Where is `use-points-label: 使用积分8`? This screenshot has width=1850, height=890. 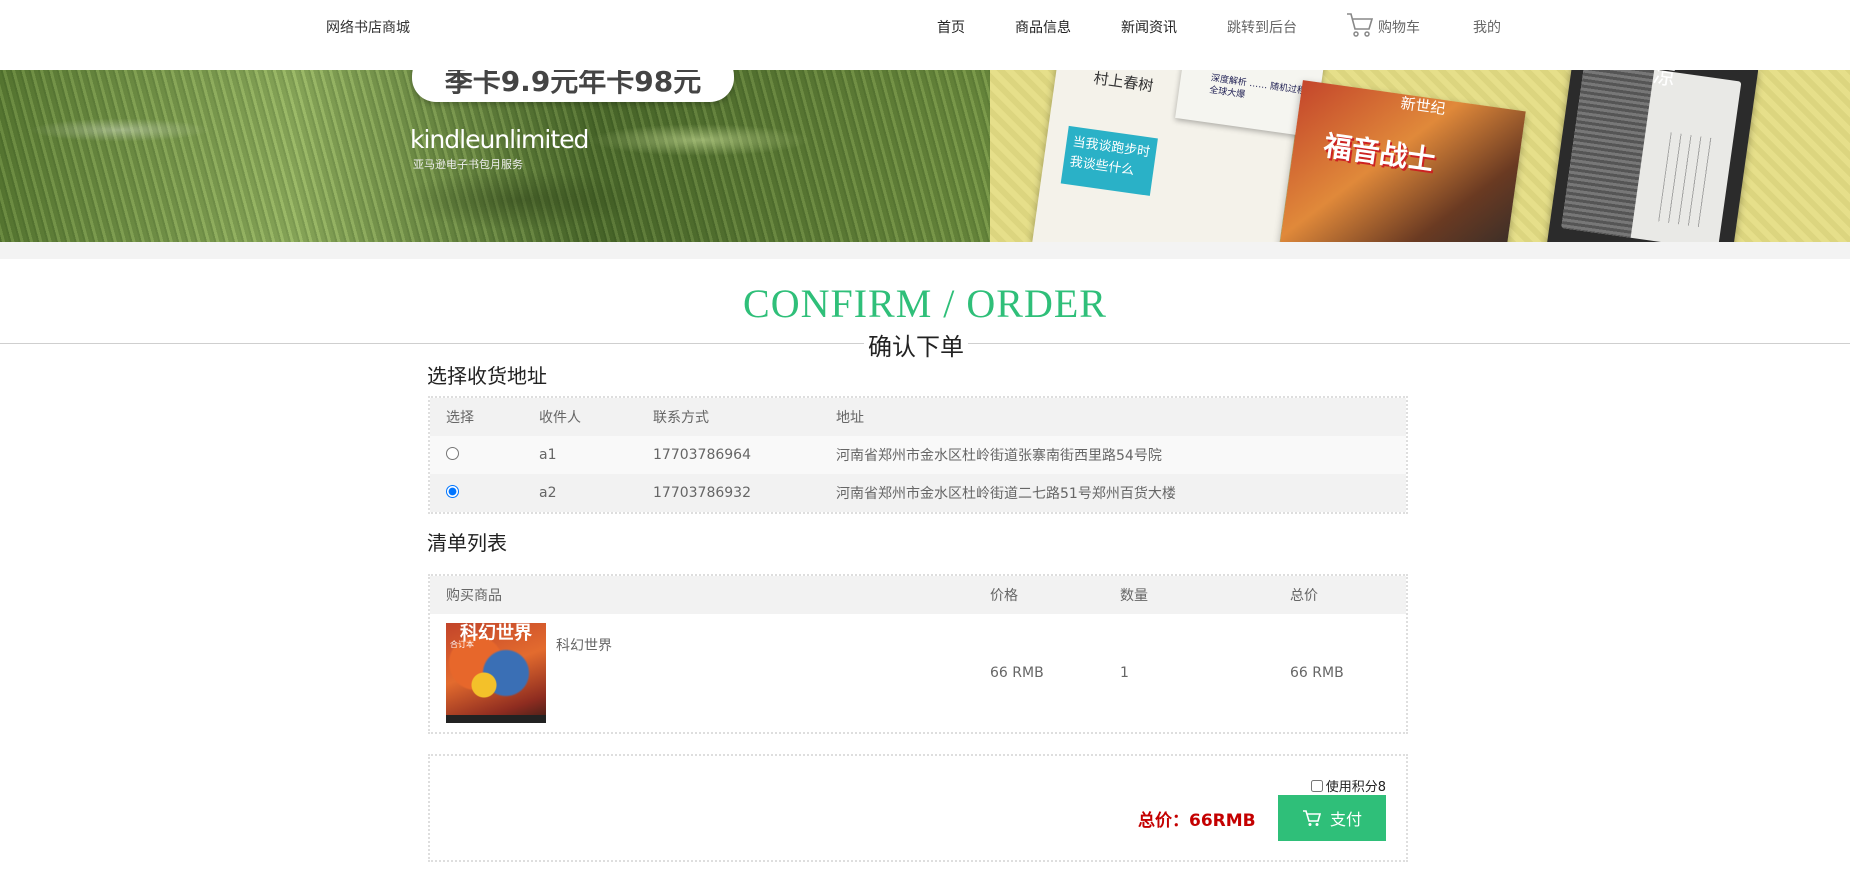
use-points-label: 使用积分8 is located at coordinates (1355, 787).